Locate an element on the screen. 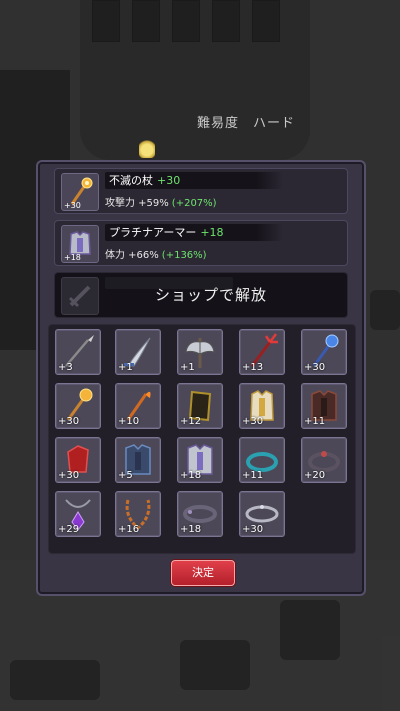 The height and width of the screenshot is (711, 400). inventory-item: +12 is located at coordinates (200, 406).